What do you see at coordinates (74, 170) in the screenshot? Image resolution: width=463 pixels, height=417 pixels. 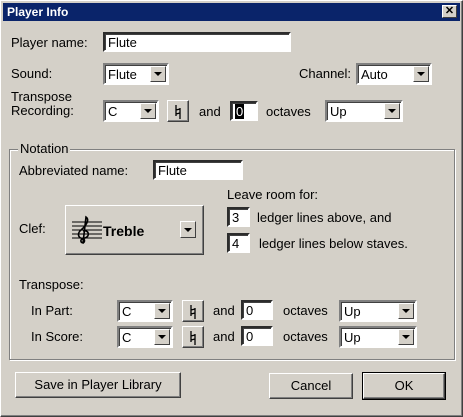 I see `abbrev-name-label: Abbreviated name:` at bounding box center [74, 170].